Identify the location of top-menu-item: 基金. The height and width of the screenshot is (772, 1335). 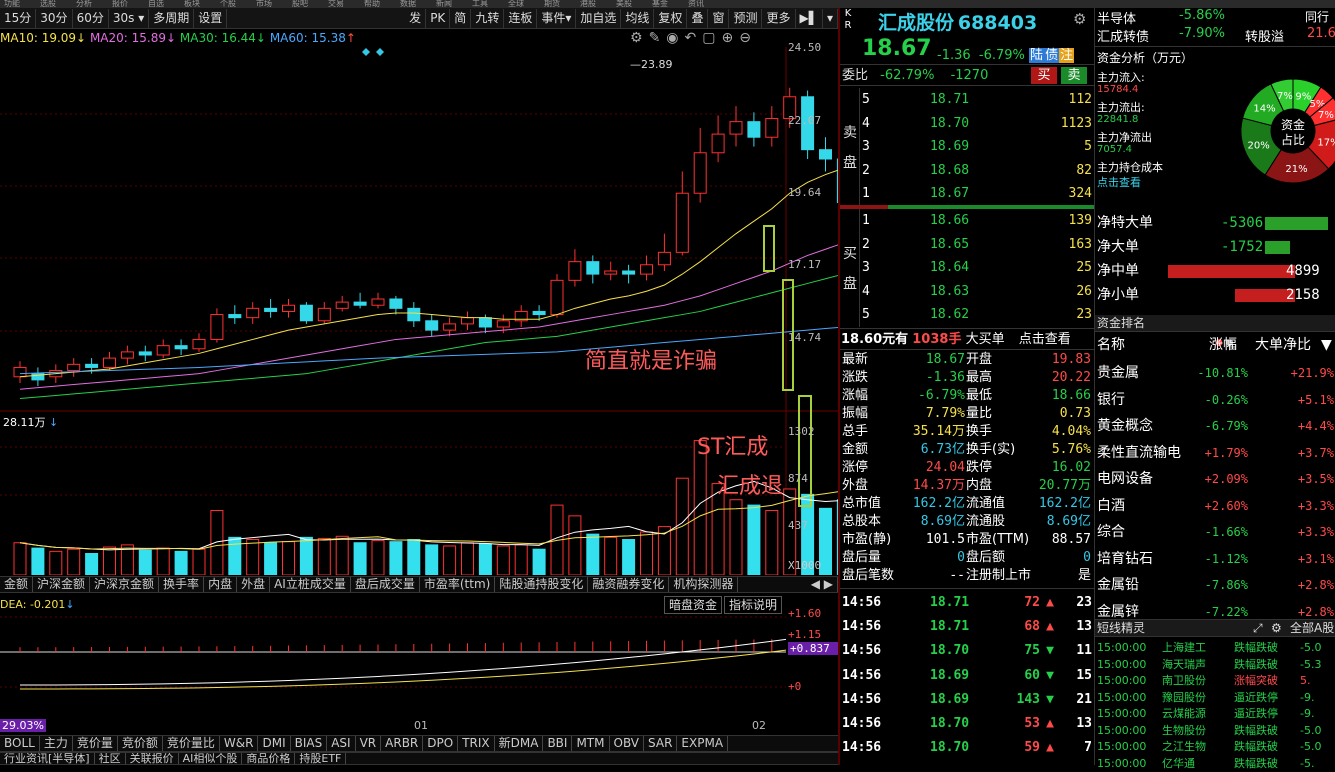
(660, 4).